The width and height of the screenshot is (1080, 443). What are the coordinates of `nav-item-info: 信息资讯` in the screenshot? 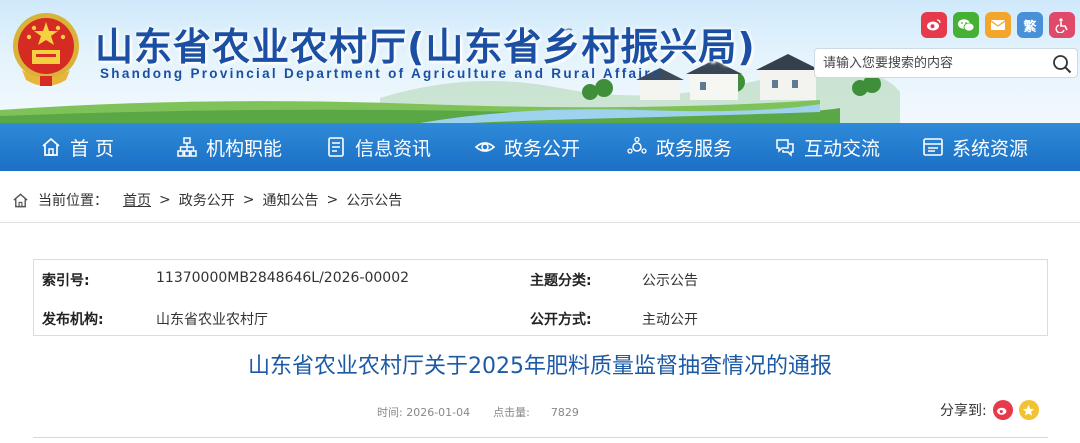 It's located at (378, 147).